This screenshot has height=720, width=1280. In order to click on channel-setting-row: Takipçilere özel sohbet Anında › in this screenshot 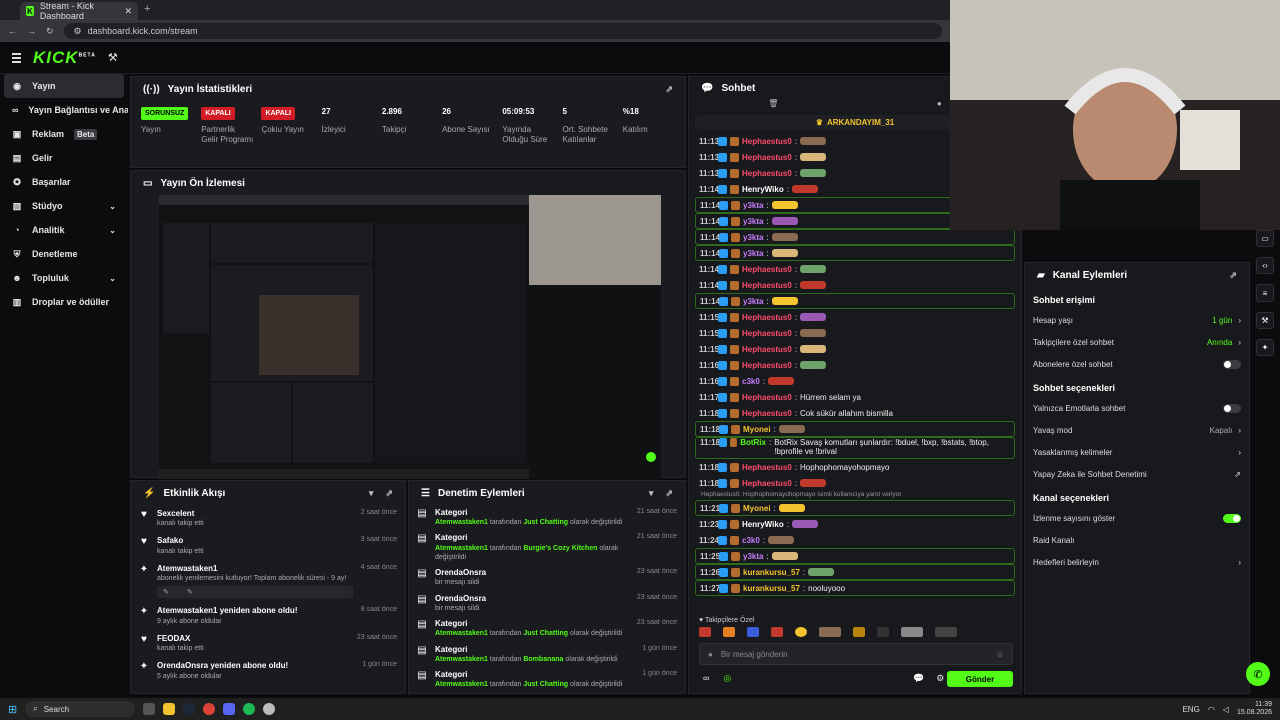, I will do `click(1137, 342)`.